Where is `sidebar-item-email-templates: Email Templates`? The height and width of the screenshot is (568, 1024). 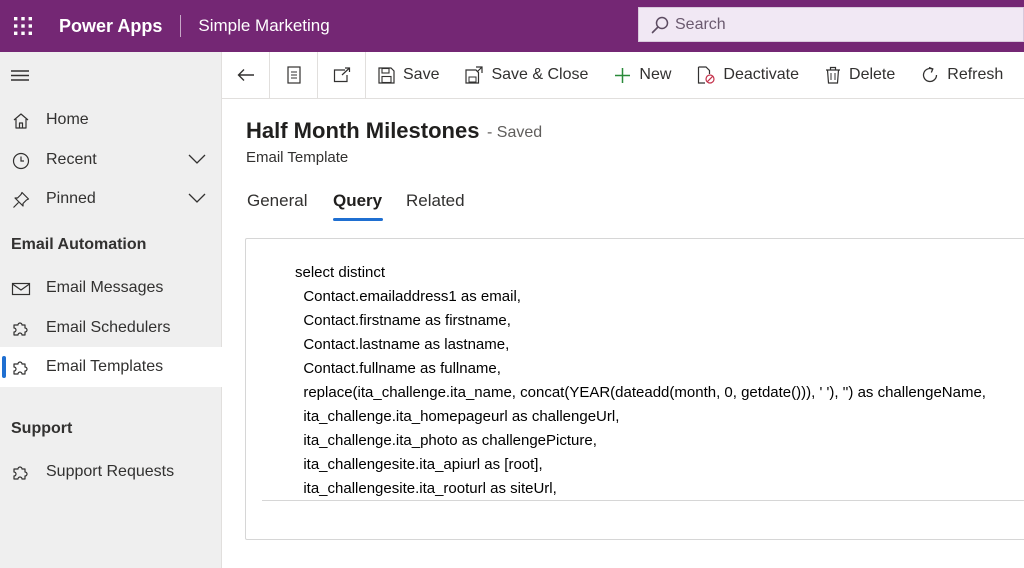 sidebar-item-email-templates: Email Templates is located at coordinates (111, 367).